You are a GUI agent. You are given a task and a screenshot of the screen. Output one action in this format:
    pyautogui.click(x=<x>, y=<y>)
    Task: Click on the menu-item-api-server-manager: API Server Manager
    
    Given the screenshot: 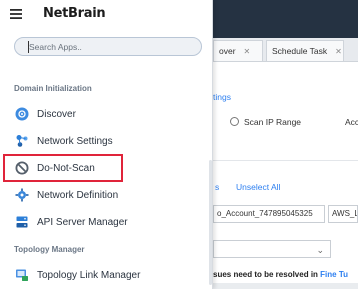 What is the action you would take?
    pyautogui.click(x=108, y=222)
    